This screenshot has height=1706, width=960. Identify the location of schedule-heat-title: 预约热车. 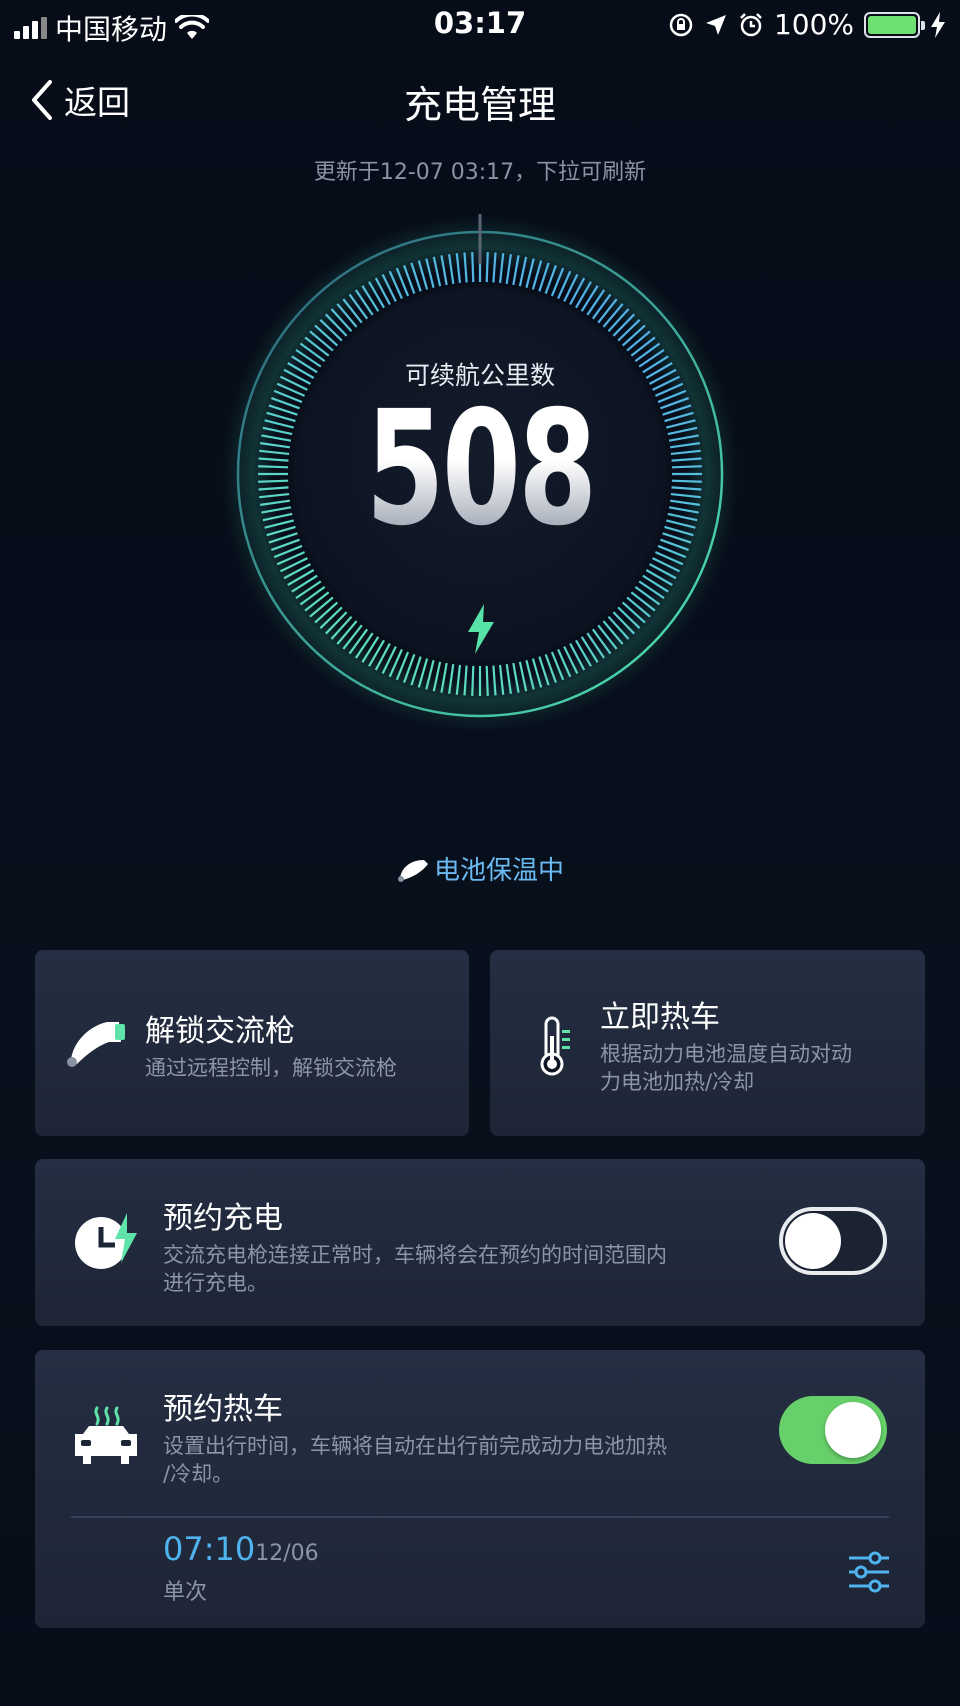
(223, 1409).